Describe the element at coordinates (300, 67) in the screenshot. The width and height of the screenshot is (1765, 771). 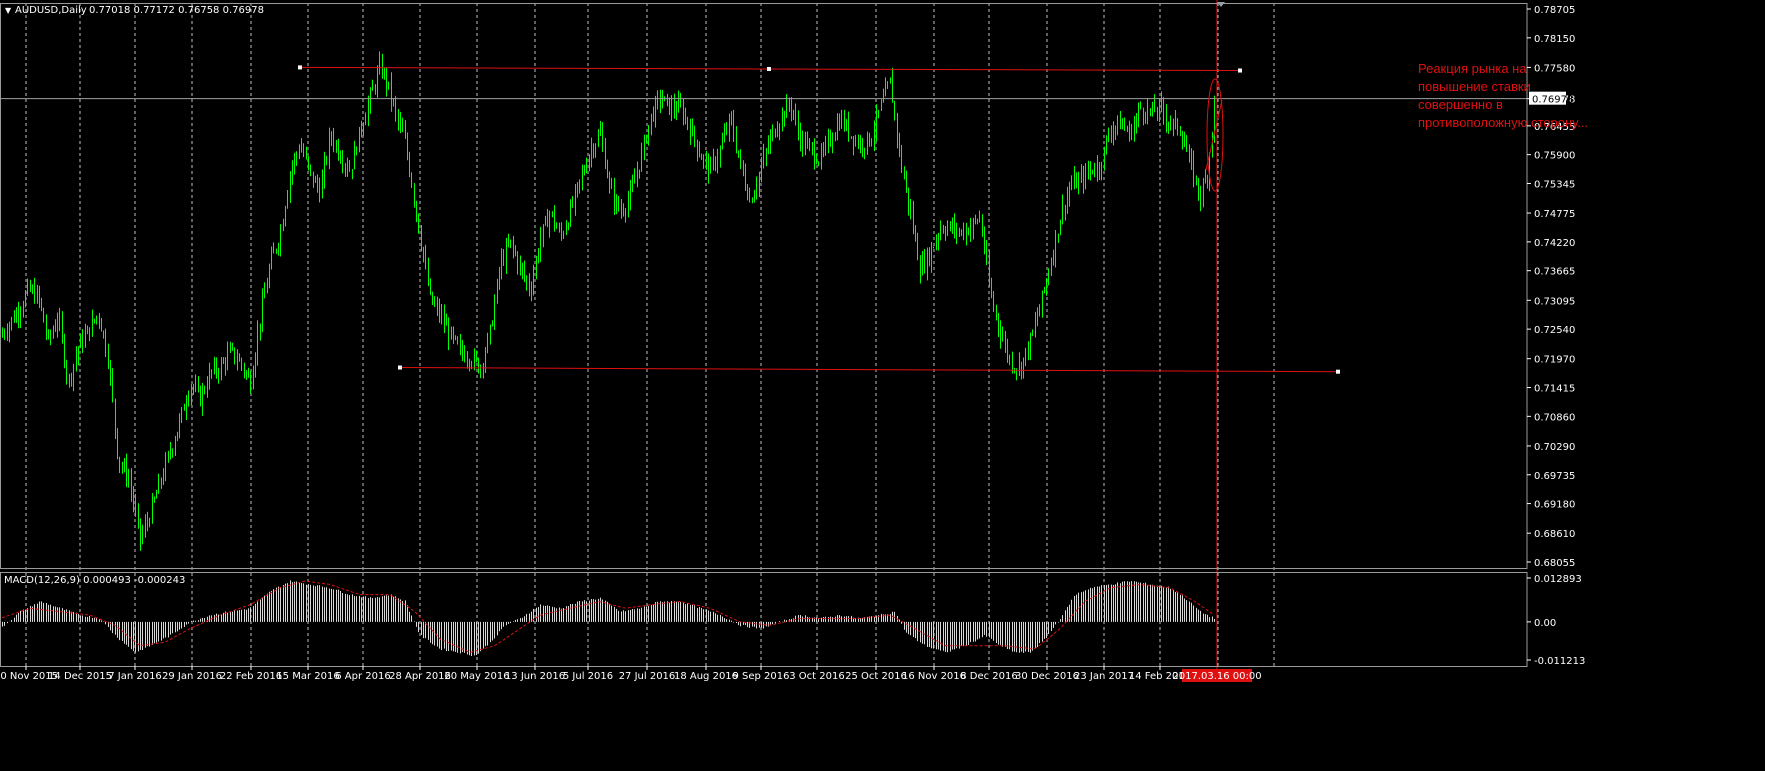
I see `trendline-anchor` at that location.